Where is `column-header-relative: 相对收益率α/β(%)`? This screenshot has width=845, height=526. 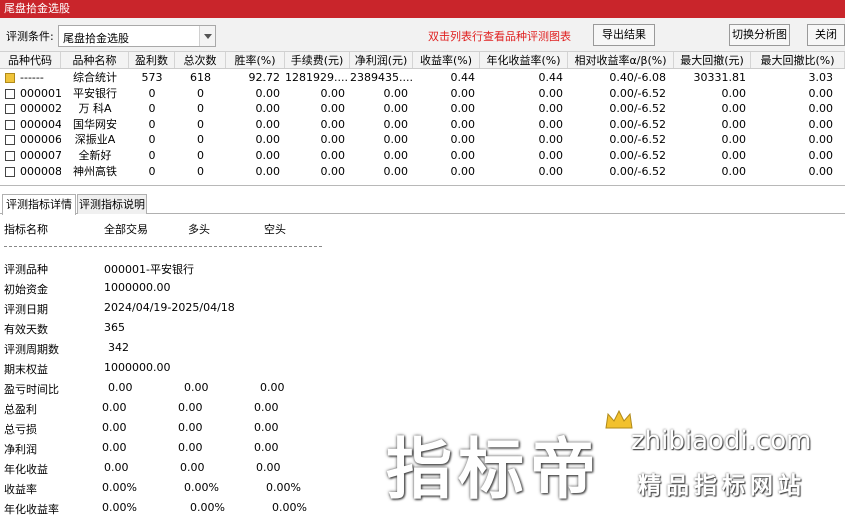 column-header-relative: 相对收益率α/β(%) is located at coordinates (621, 60).